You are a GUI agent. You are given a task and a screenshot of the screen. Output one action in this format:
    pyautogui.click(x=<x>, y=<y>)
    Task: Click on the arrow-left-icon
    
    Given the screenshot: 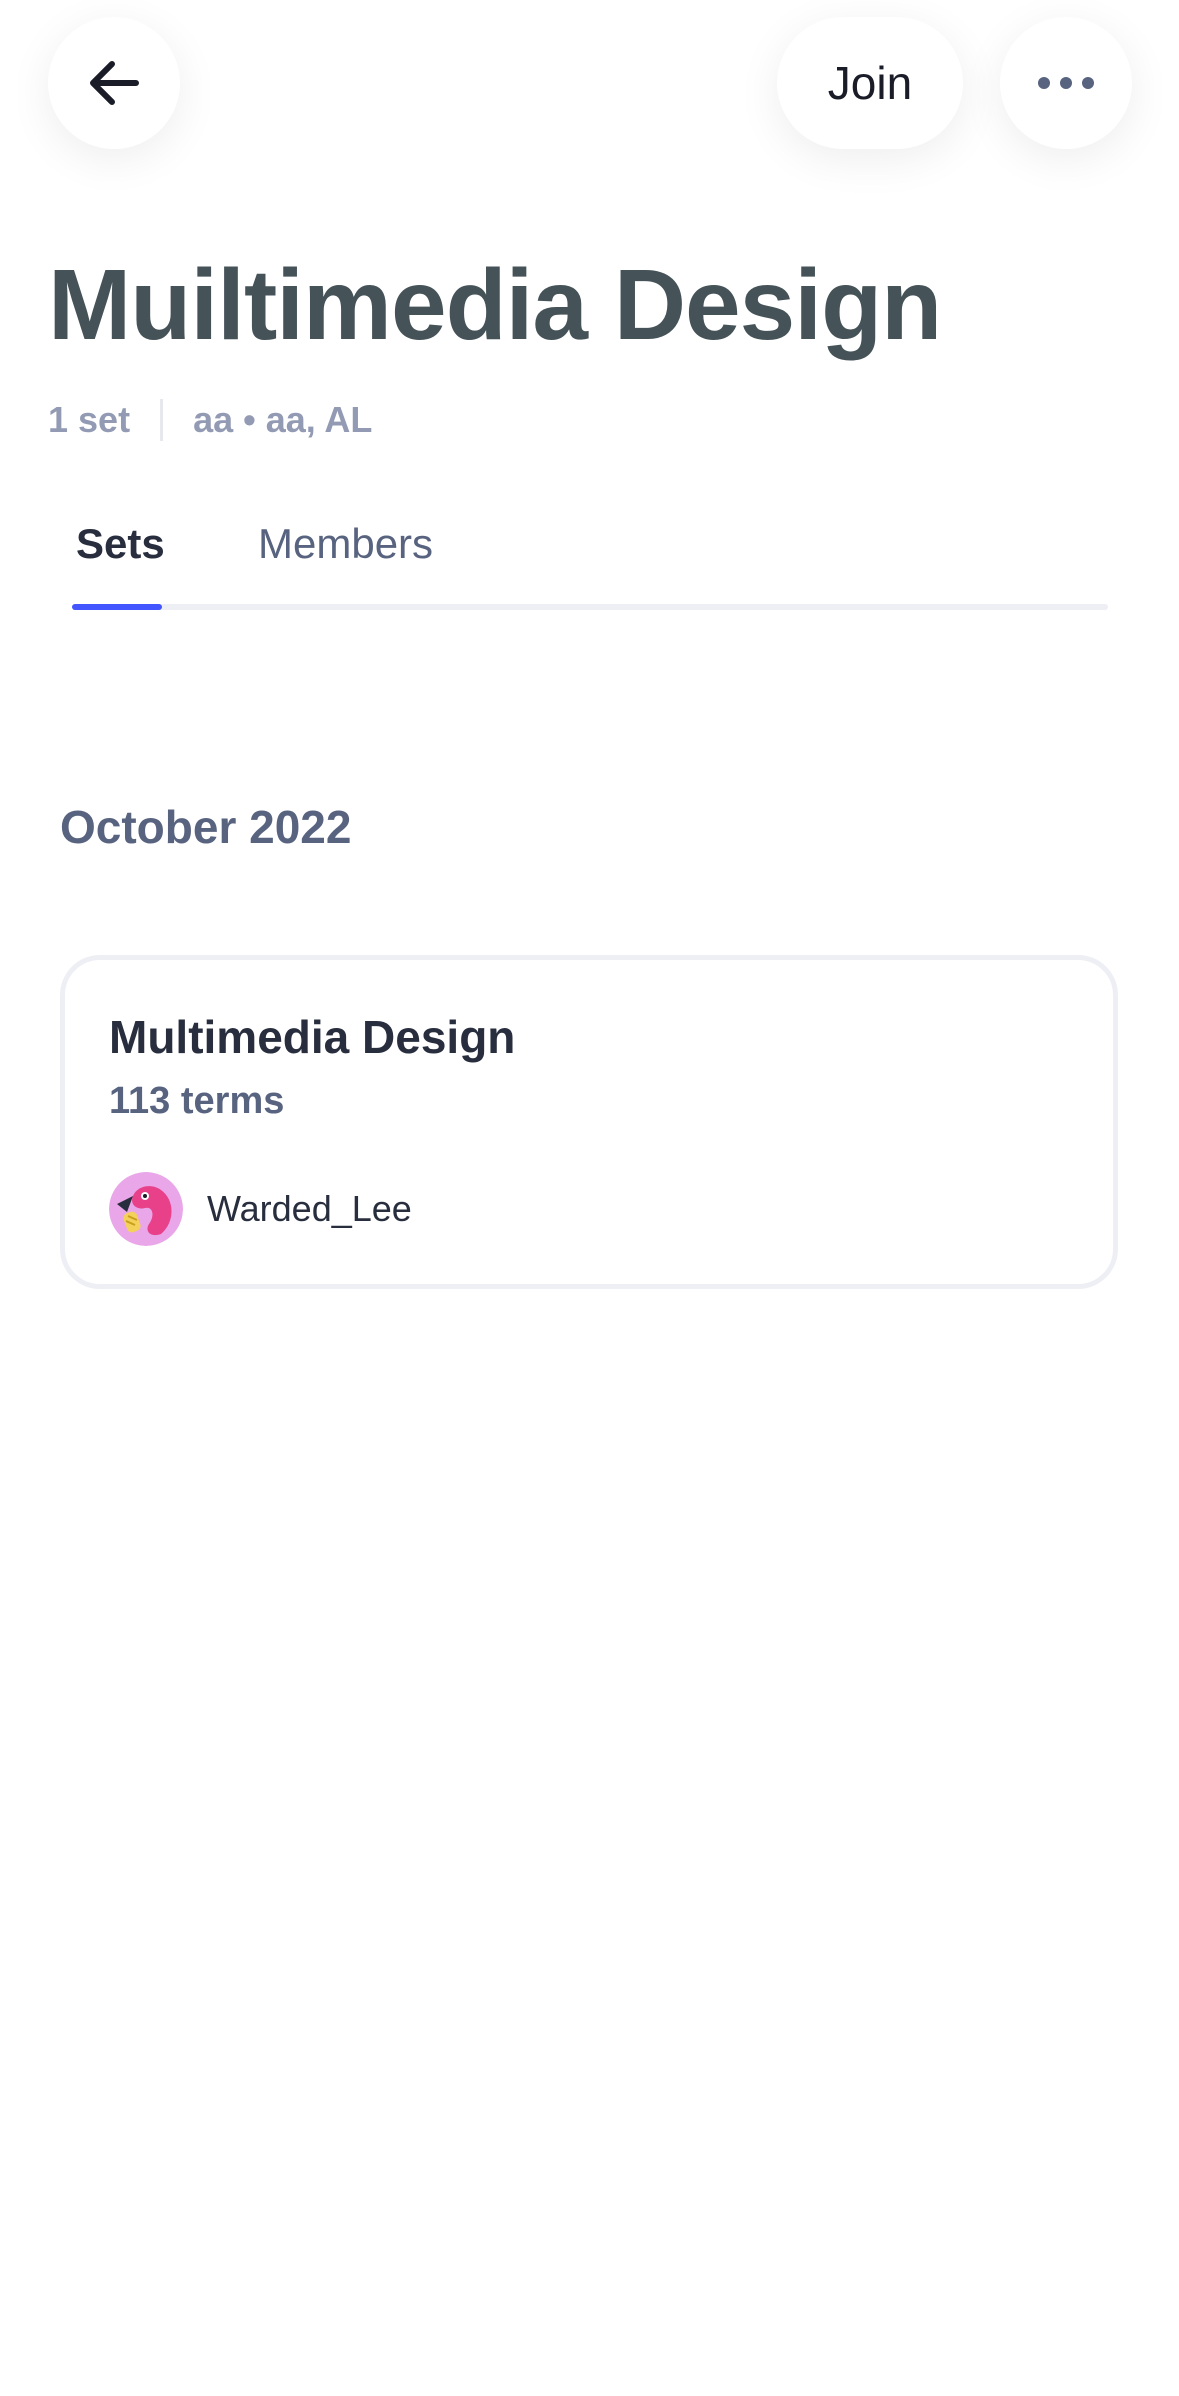 What is the action you would take?
    pyautogui.click(x=114, y=83)
    